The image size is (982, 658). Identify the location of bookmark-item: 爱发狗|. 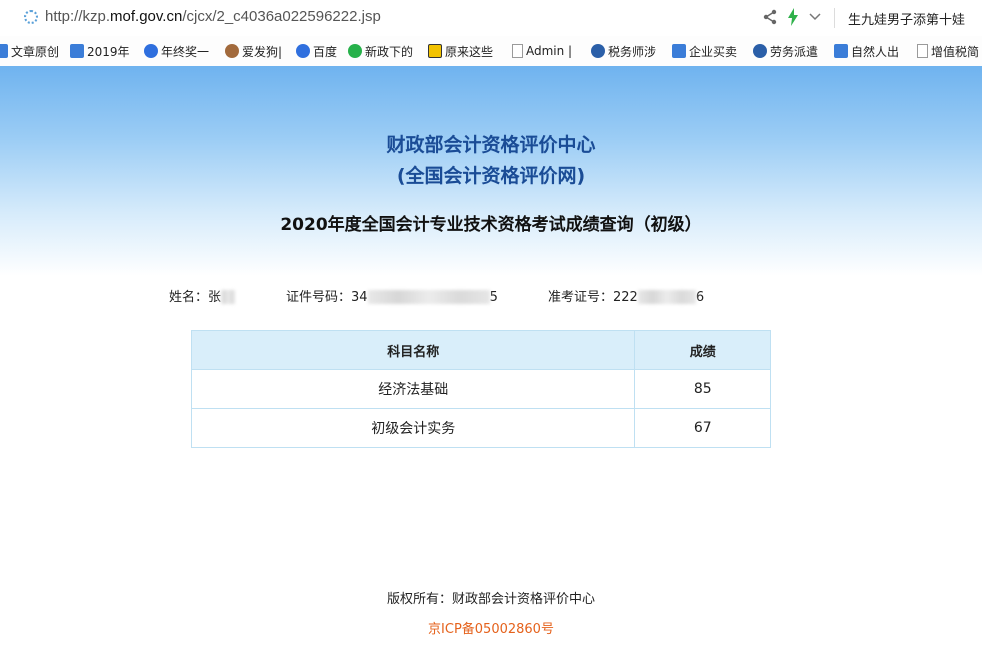
(253, 51).